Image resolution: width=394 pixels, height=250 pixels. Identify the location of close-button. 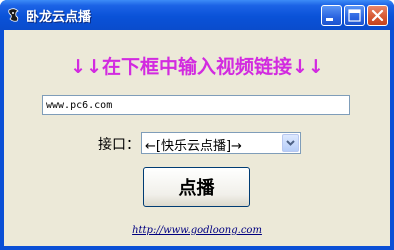
(377, 15).